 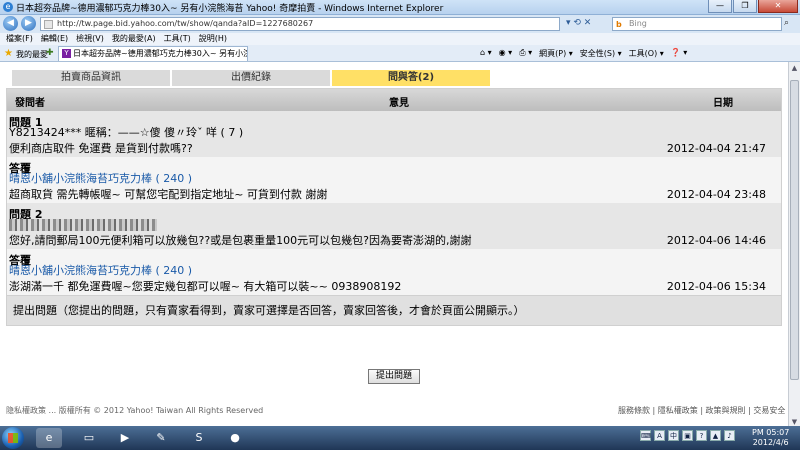 I want to click on command-tools: 工具(O) ▾, so click(x=646, y=53).